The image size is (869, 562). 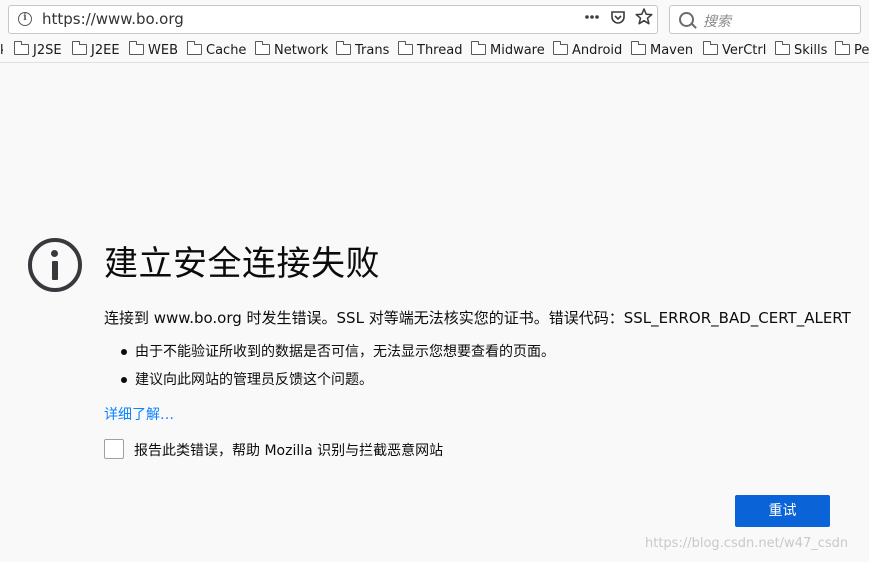 I want to click on report-error-label: 报告此类错误，帮助 Mozilla 识别与拦截恶意网站, so click(x=288, y=450).